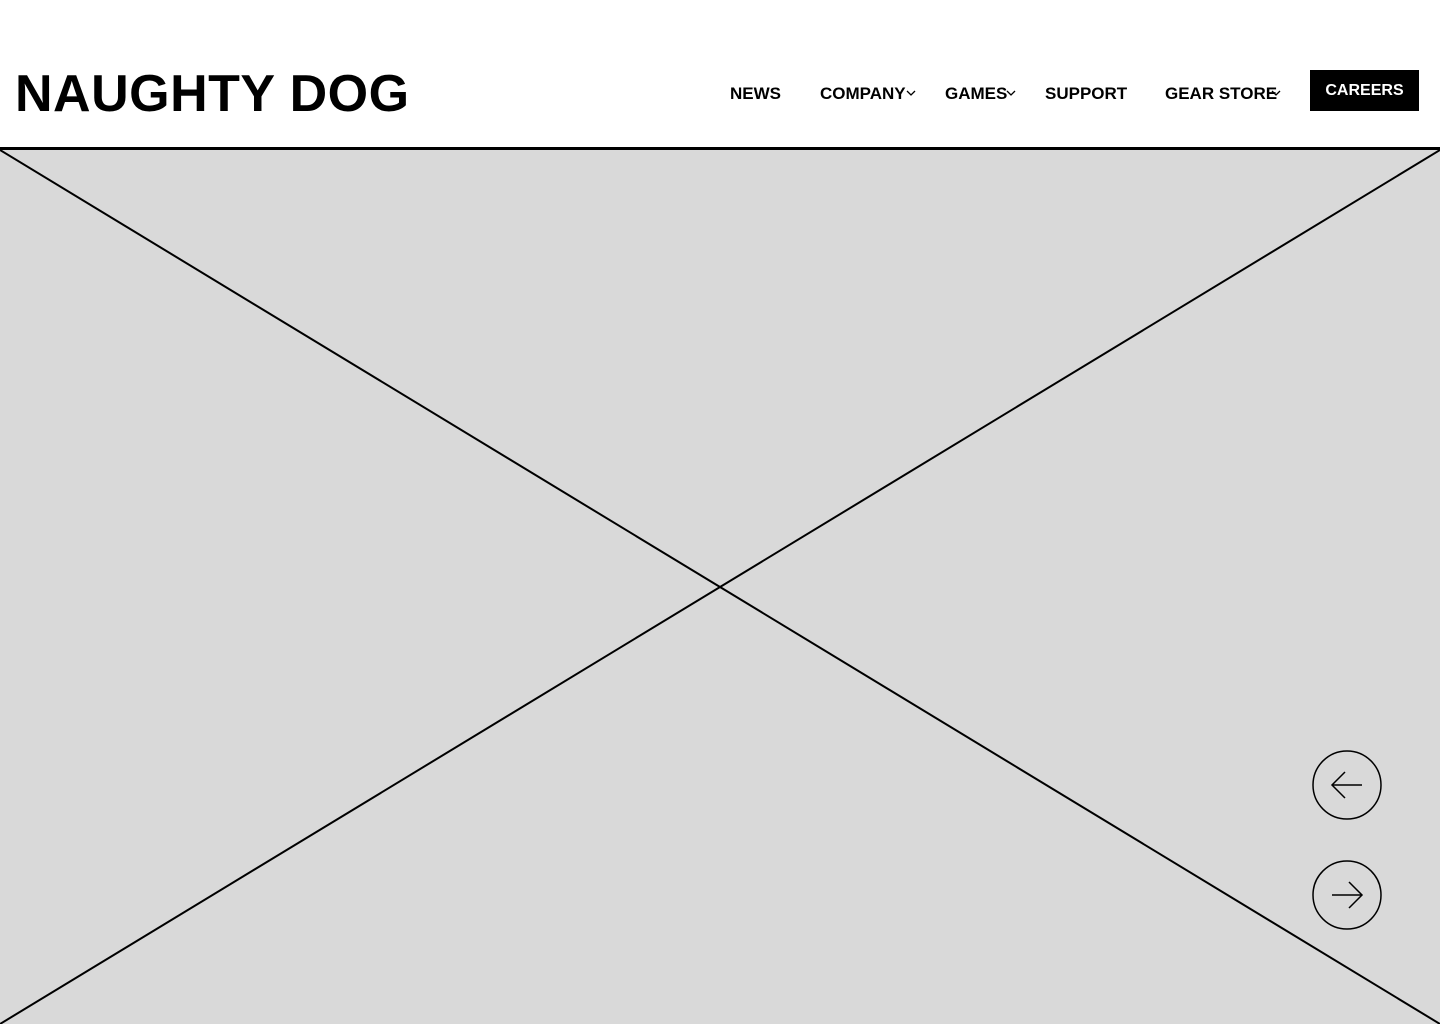 This screenshot has width=1440, height=1024. I want to click on nav-item-support: SUPPORT, so click(1086, 94).